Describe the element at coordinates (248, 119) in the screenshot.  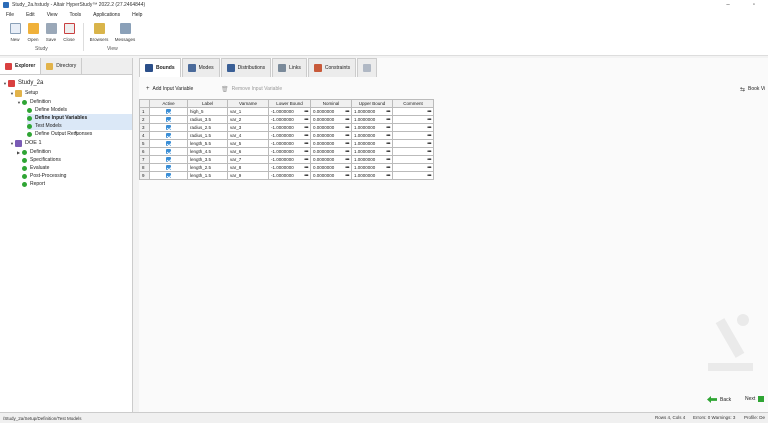
I see `varname-cell: var_2` at that location.